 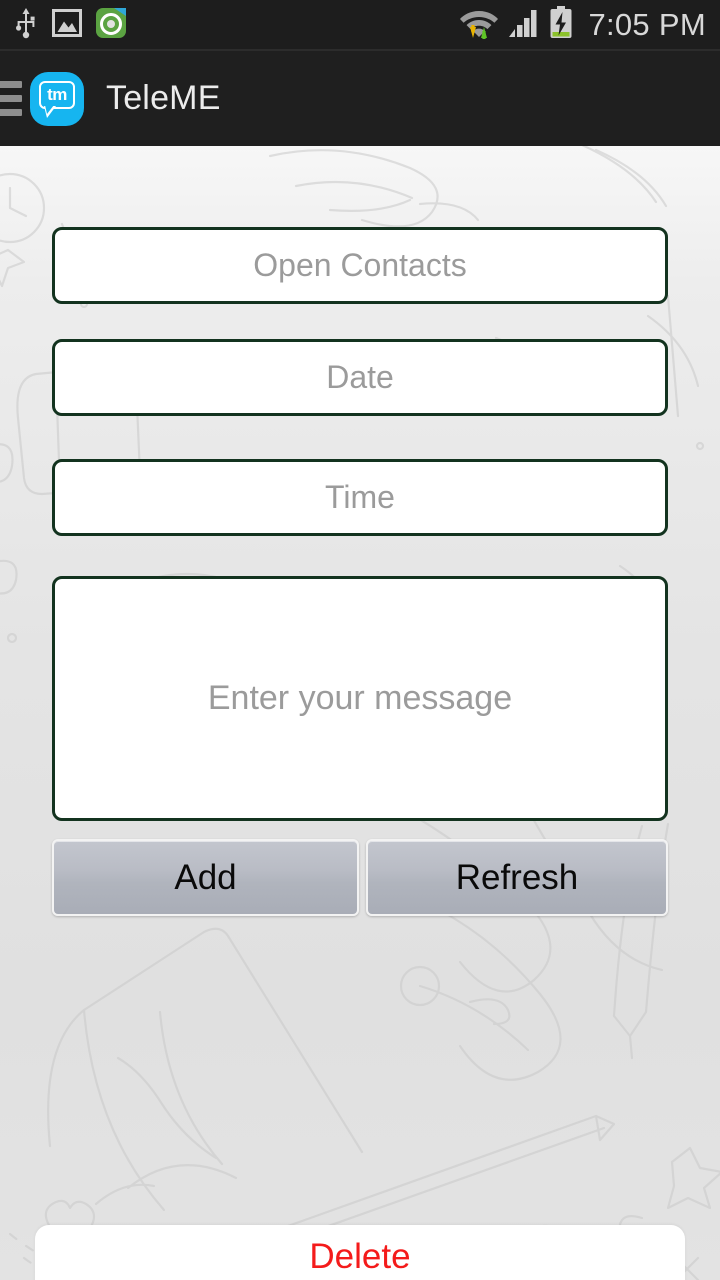 I want to click on add-button: Add, so click(x=205, y=877).